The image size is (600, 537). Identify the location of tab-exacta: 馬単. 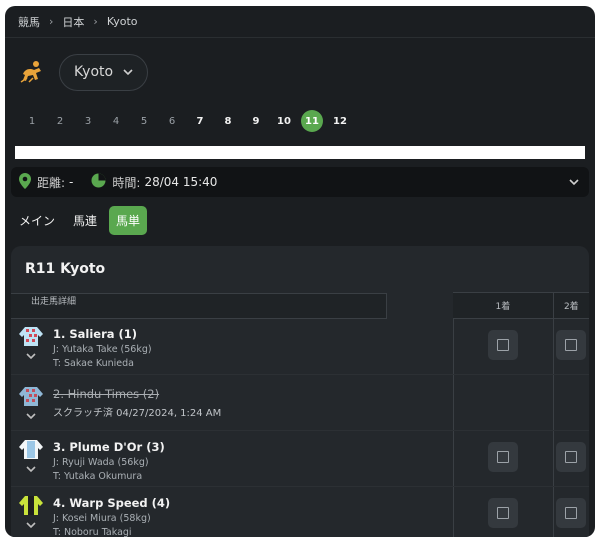
(128, 220).